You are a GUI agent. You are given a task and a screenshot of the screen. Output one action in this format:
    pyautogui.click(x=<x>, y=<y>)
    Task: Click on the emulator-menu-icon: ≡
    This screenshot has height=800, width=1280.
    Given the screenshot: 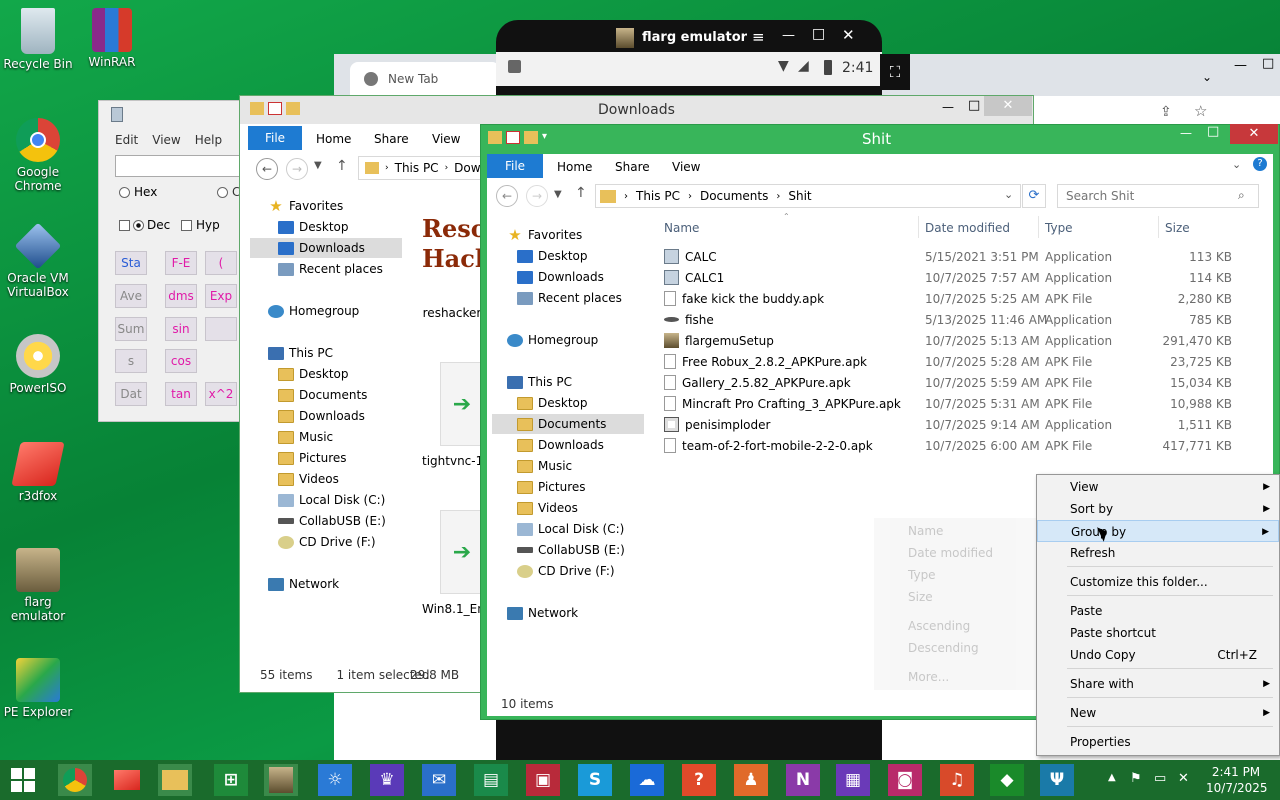 What is the action you would take?
    pyautogui.click(x=758, y=37)
    